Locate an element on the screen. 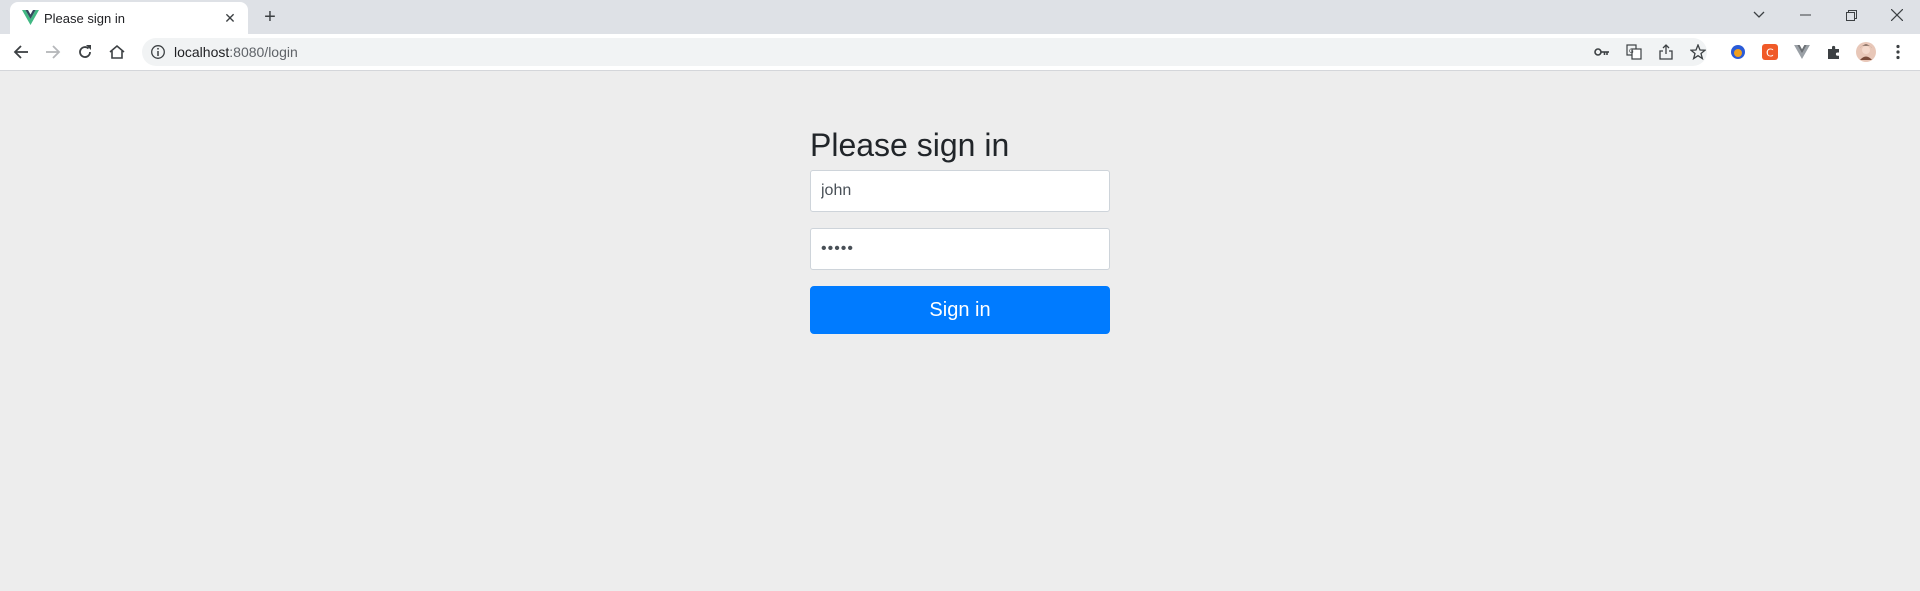  extension-vue-devtools-icon is located at coordinates (1802, 52).